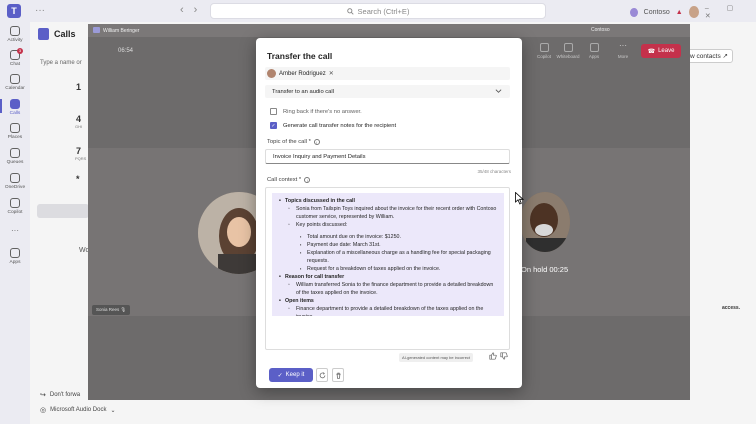 The width and height of the screenshot is (756, 424). What do you see at coordinates (79, 151) in the screenshot?
I see `dial-digit: 7` at bounding box center [79, 151].